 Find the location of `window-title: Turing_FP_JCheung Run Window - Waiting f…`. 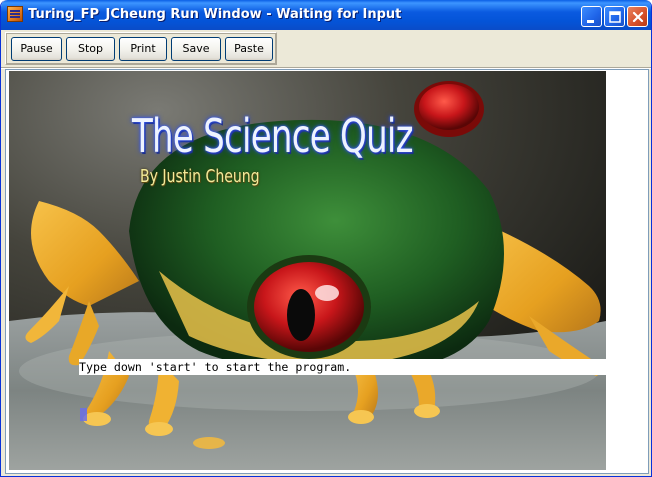

window-title: Turing_FP_JCheung Run Window - Waiting f… is located at coordinates (215, 14).